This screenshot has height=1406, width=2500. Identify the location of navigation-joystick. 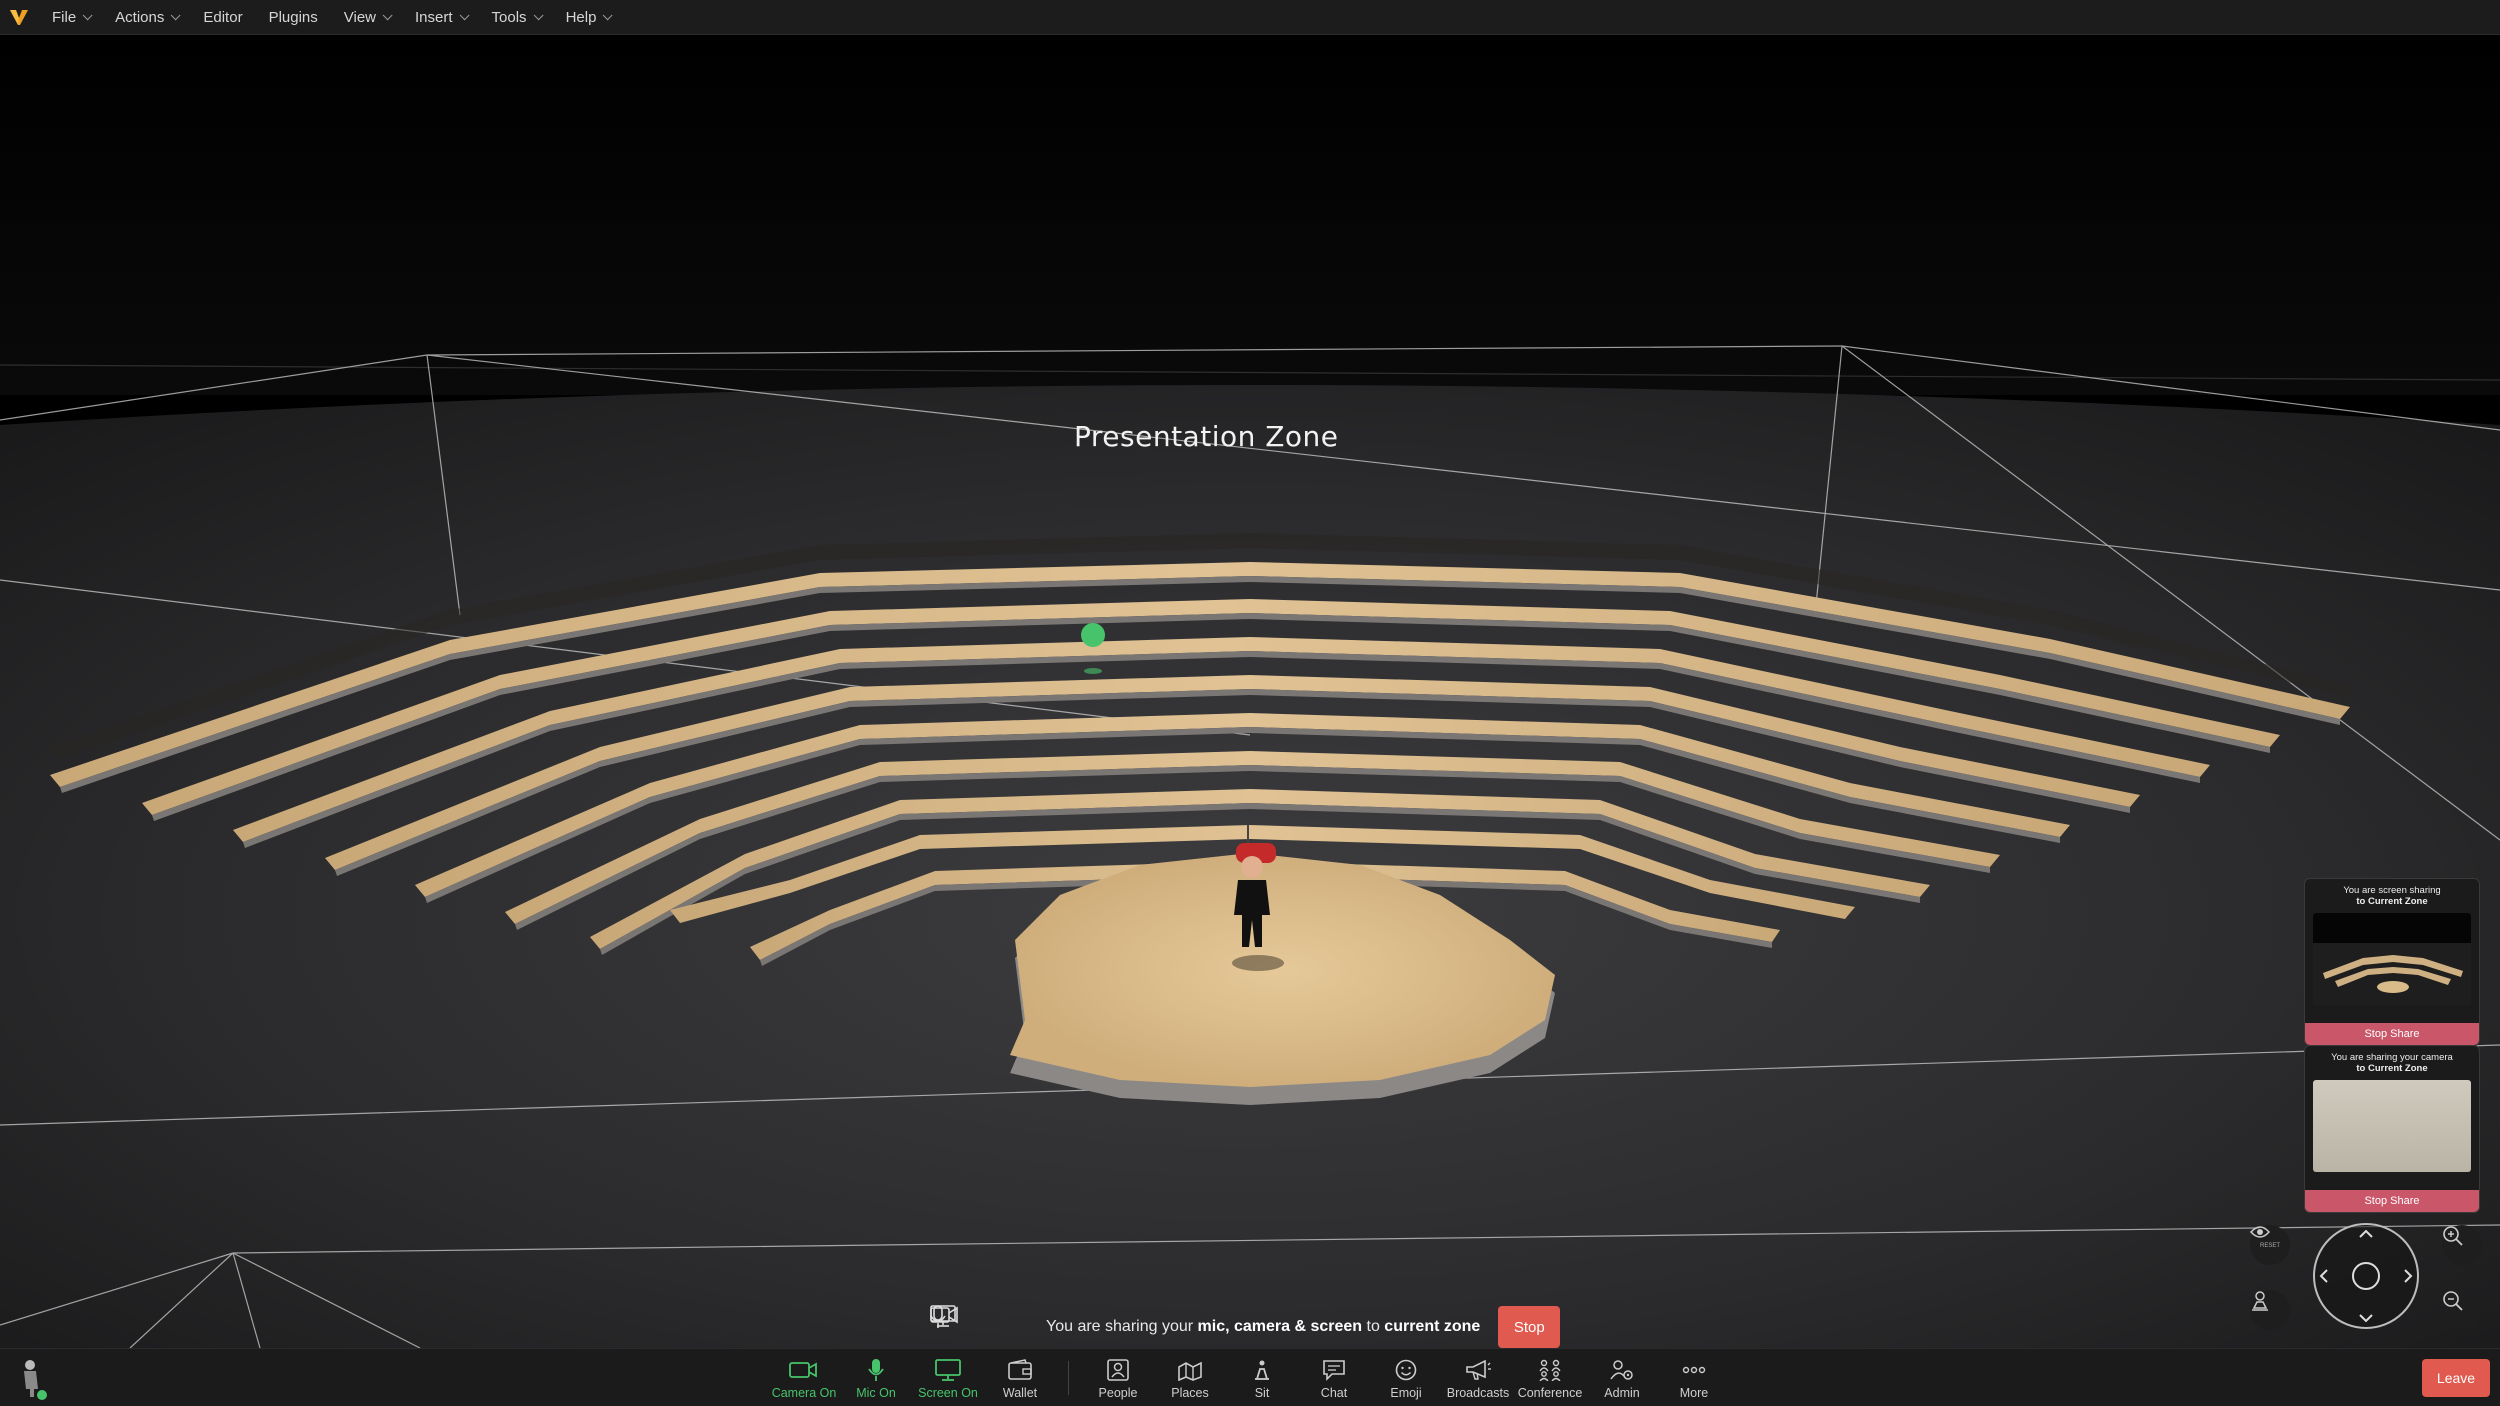
(2366, 1276).